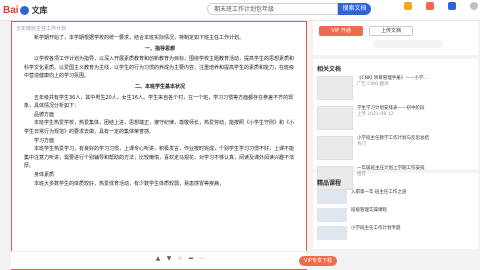 The height and width of the screenshot is (270, 480). I want to click on logo-text: Bai, so click(11, 10).